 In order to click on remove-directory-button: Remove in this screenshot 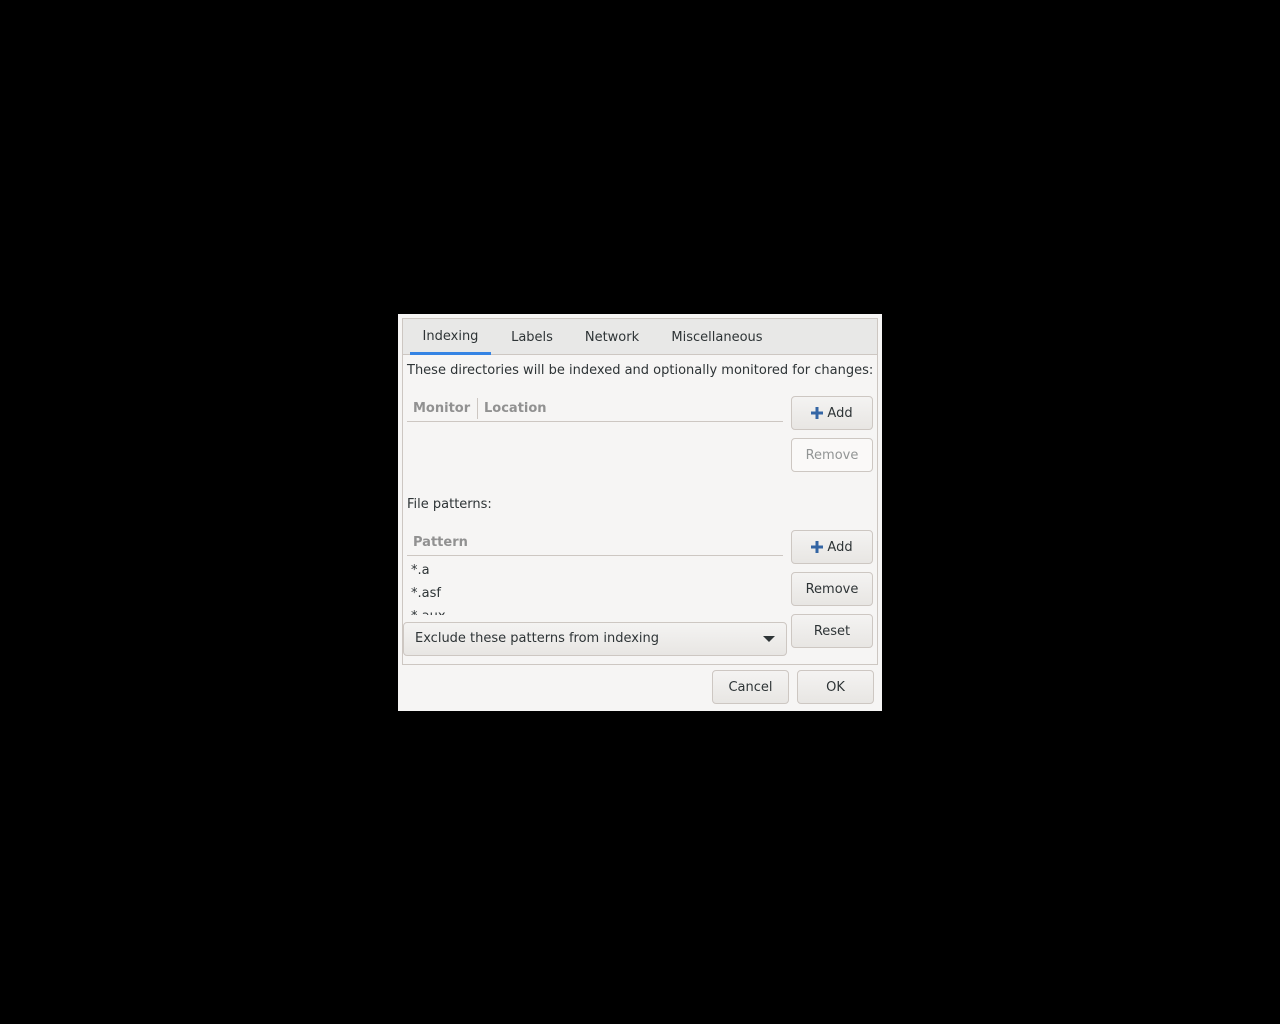, I will do `click(832, 455)`.